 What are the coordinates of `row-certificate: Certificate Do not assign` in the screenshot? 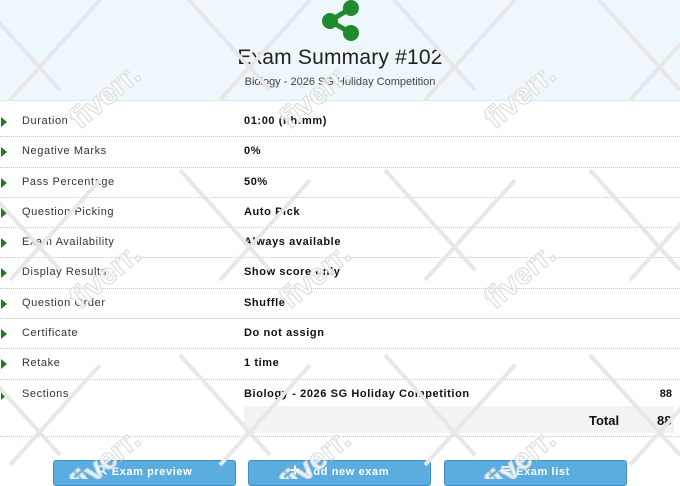 It's located at (340, 334).